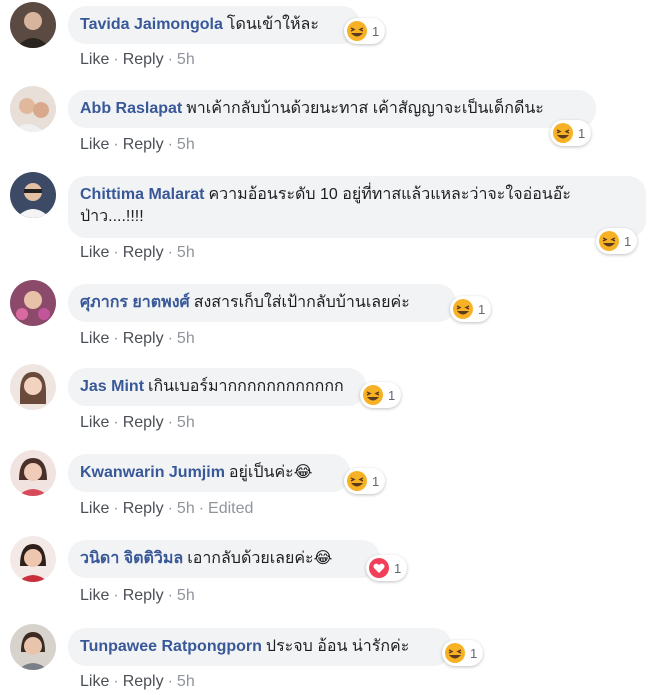 This screenshot has height=695, width=650. What do you see at coordinates (166, 509) in the screenshot?
I see `comment-actions: Like · Reply · 5h · Edited` at bounding box center [166, 509].